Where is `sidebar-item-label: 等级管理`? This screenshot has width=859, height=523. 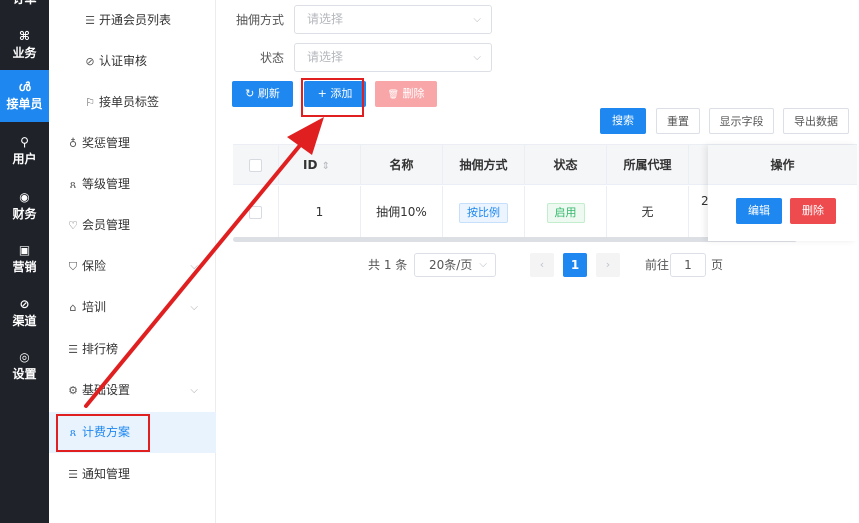 sidebar-item-label: 等级管理 is located at coordinates (106, 184).